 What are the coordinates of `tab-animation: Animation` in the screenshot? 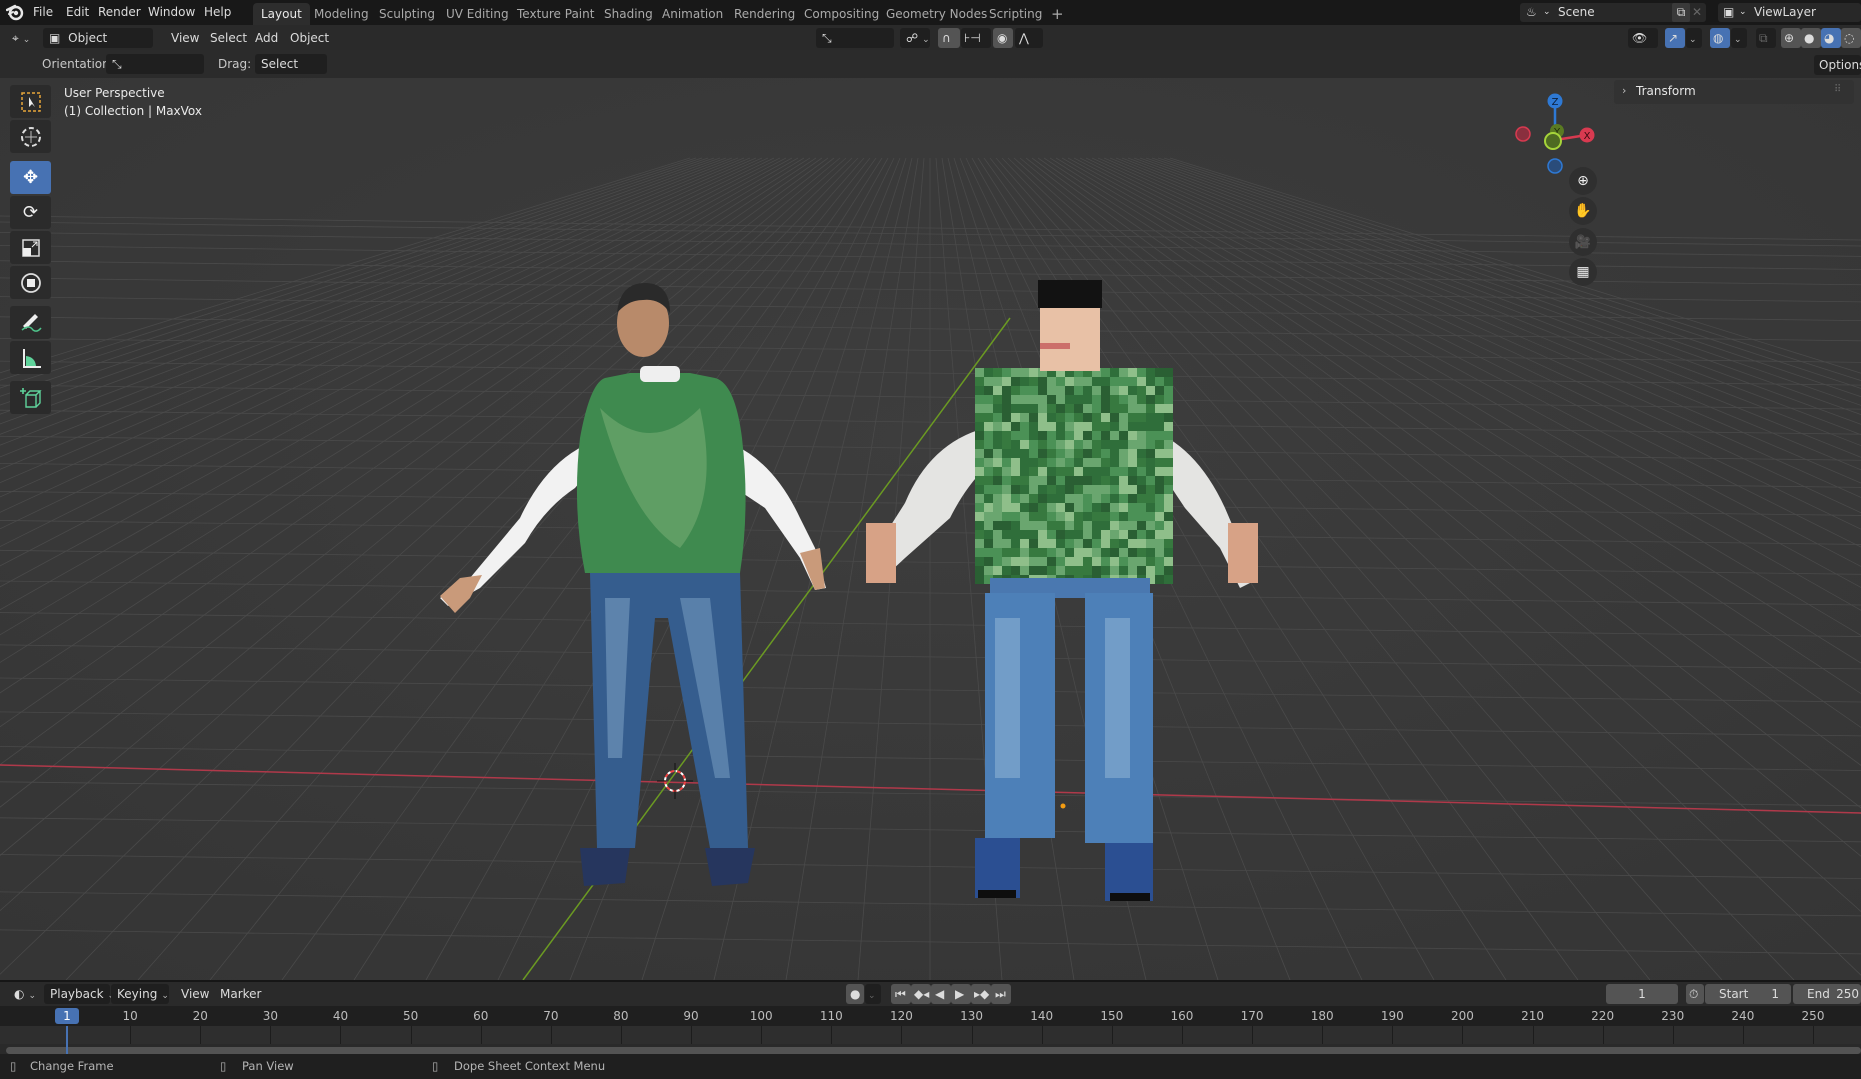 It's located at (692, 14).